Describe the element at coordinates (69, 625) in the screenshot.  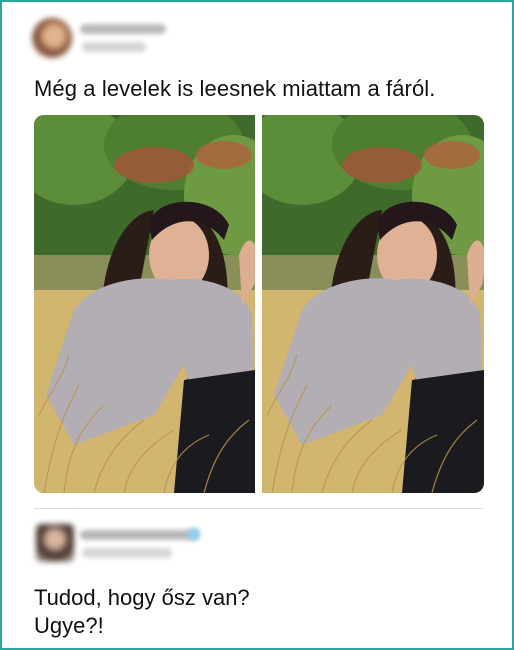
I see `reply-line-2: Ugye?!` at that location.